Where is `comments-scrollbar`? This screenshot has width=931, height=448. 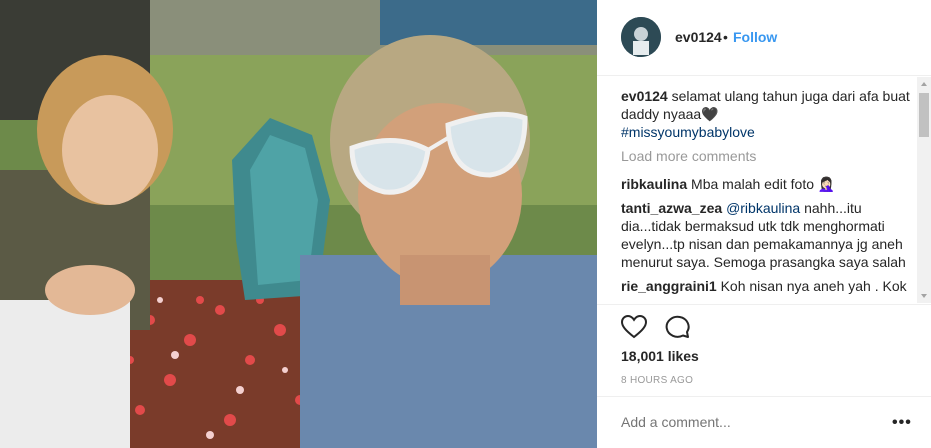 comments-scrollbar is located at coordinates (924, 190).